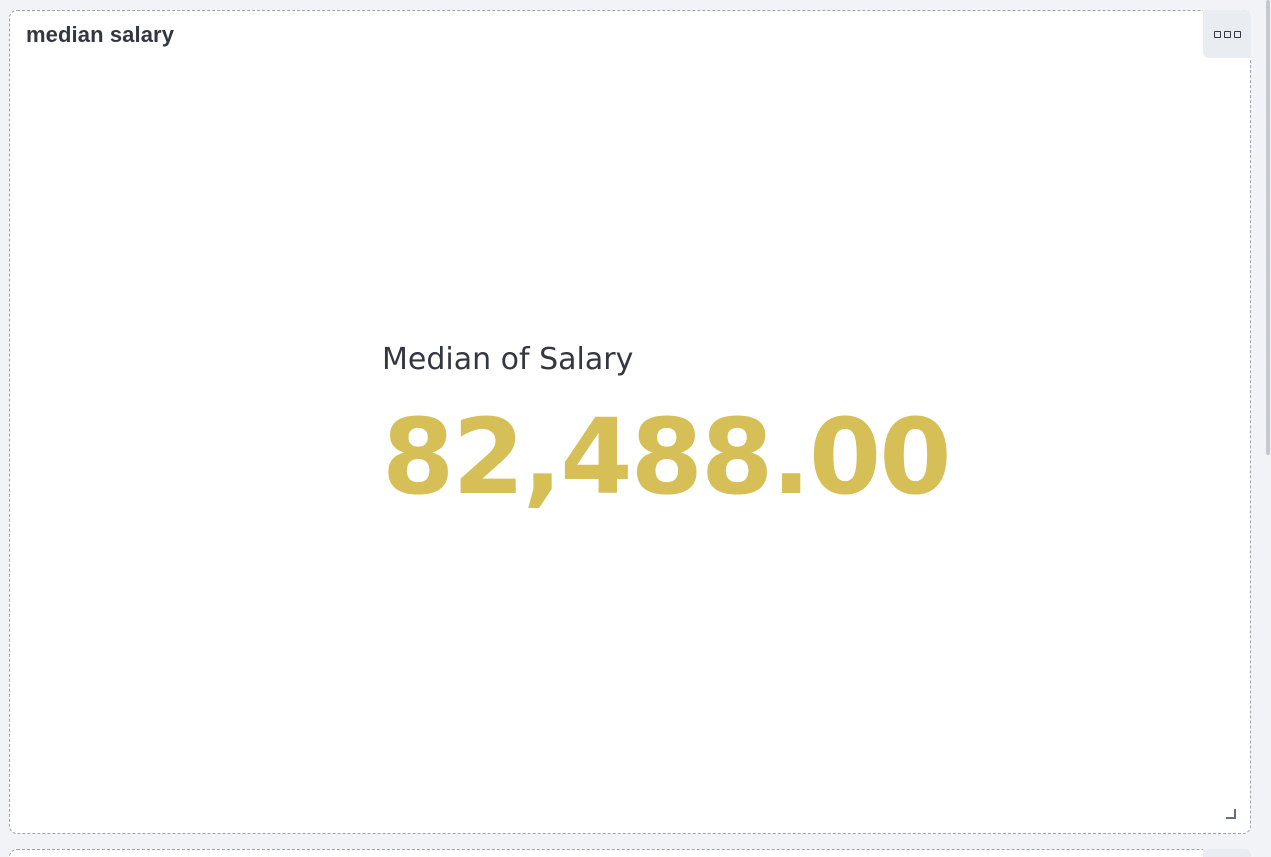 This screenshot has width=1271, height=857. I want to click on next-panel-options-button, so click(1227, 853).